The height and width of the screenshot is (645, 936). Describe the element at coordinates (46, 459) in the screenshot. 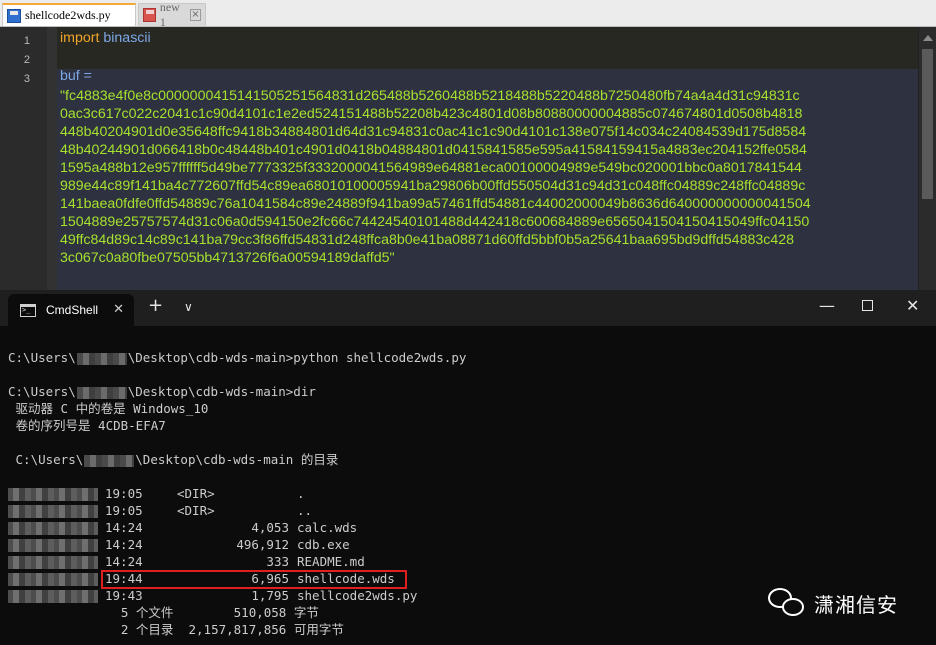

I see `directory-path: C:\Users\` at that location.